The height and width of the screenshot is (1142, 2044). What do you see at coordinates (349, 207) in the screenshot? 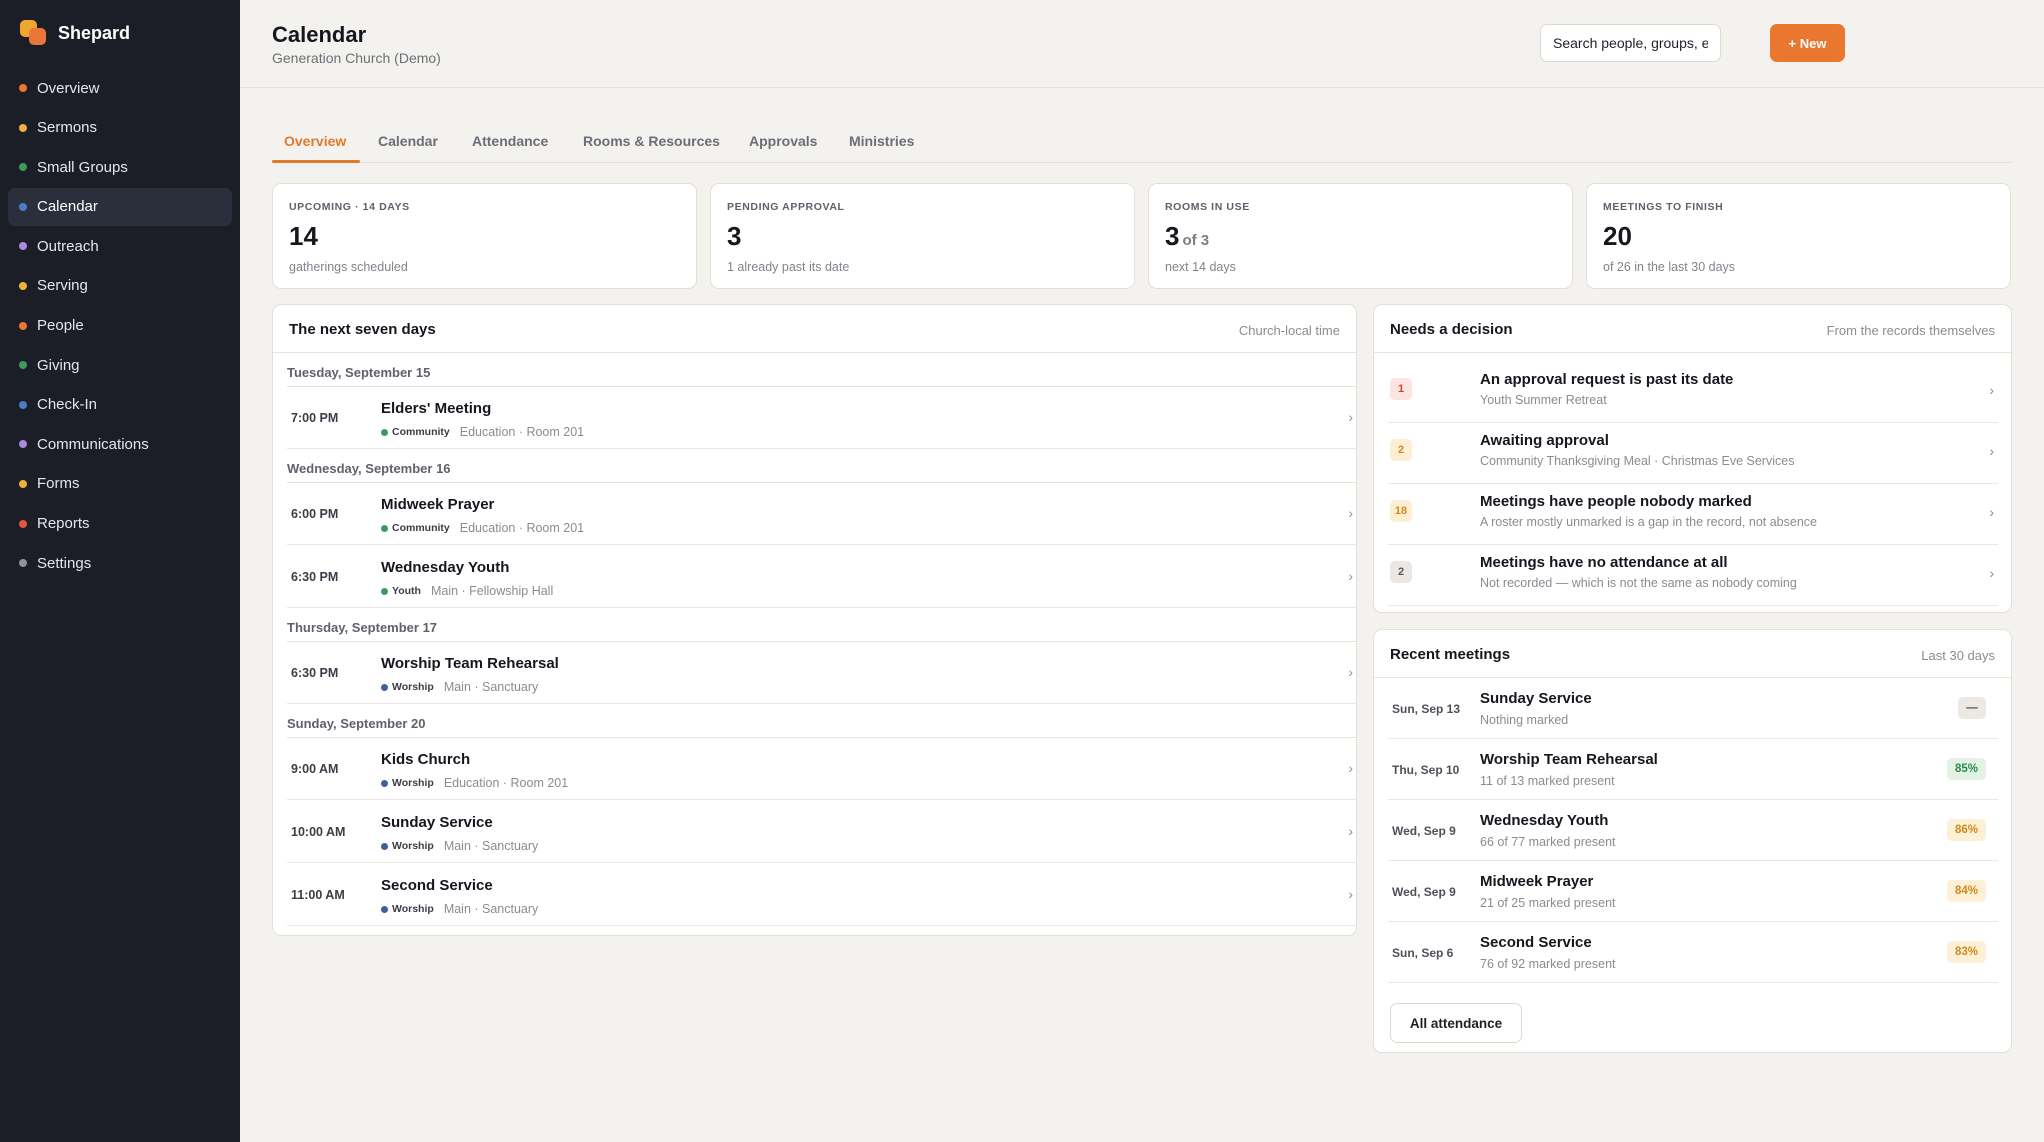
I see `stat-label: UPCOMING · 14 DAYS` at bounding box center [349, 207].